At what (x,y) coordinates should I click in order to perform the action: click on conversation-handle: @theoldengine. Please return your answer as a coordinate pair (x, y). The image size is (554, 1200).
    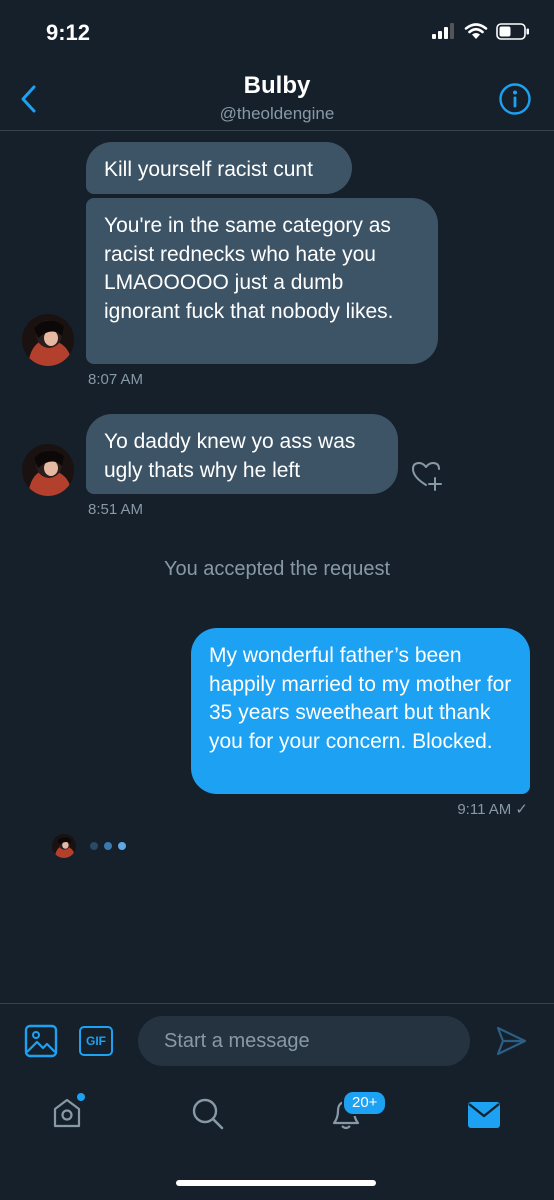
    Looking at the image, I should click on (277, 113).